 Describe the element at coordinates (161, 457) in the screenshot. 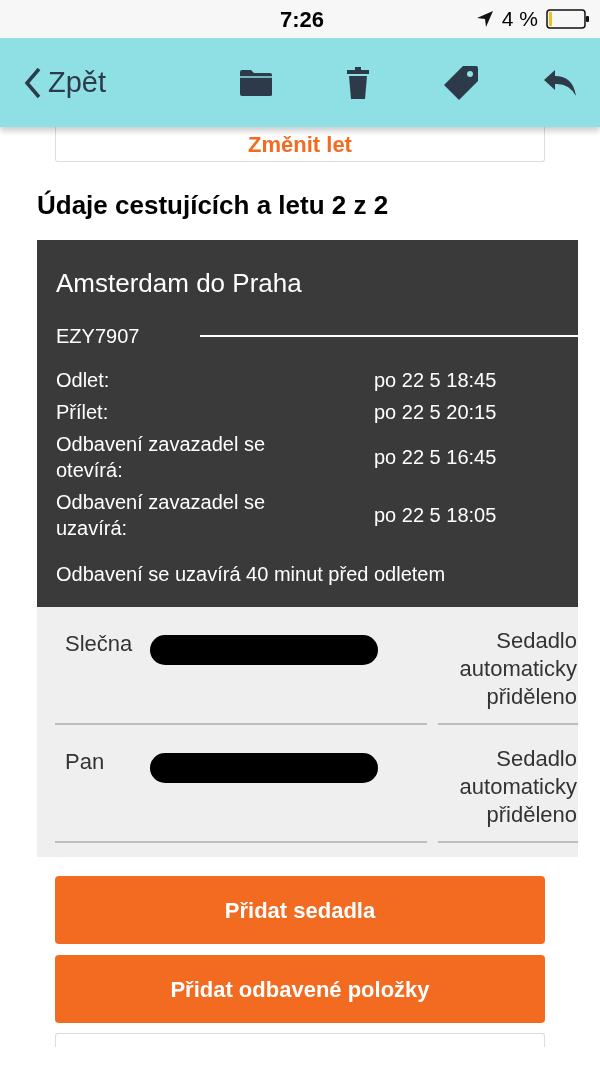

I see `field-label: Odbavení zavazadel se otevírá:` at that location.